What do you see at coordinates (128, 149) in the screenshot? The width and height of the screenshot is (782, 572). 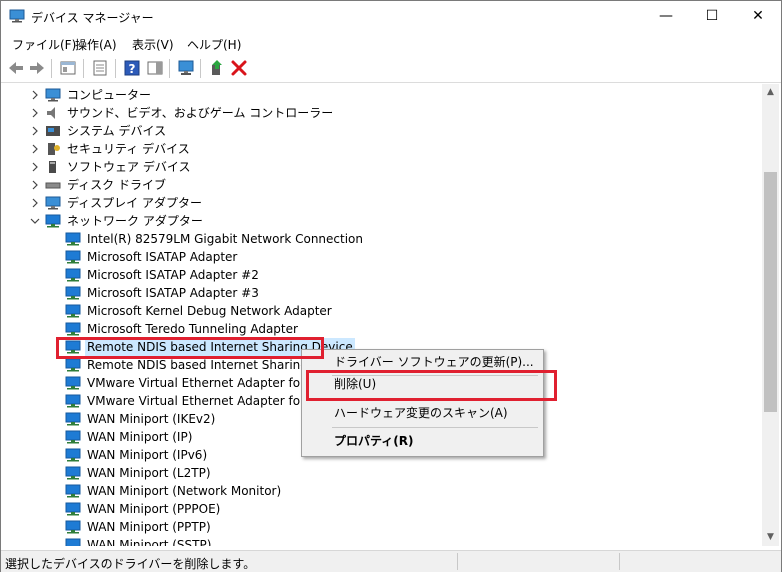 I see `tree-category-label: セキュリティ デバイス` at bounding box center [128, 149].